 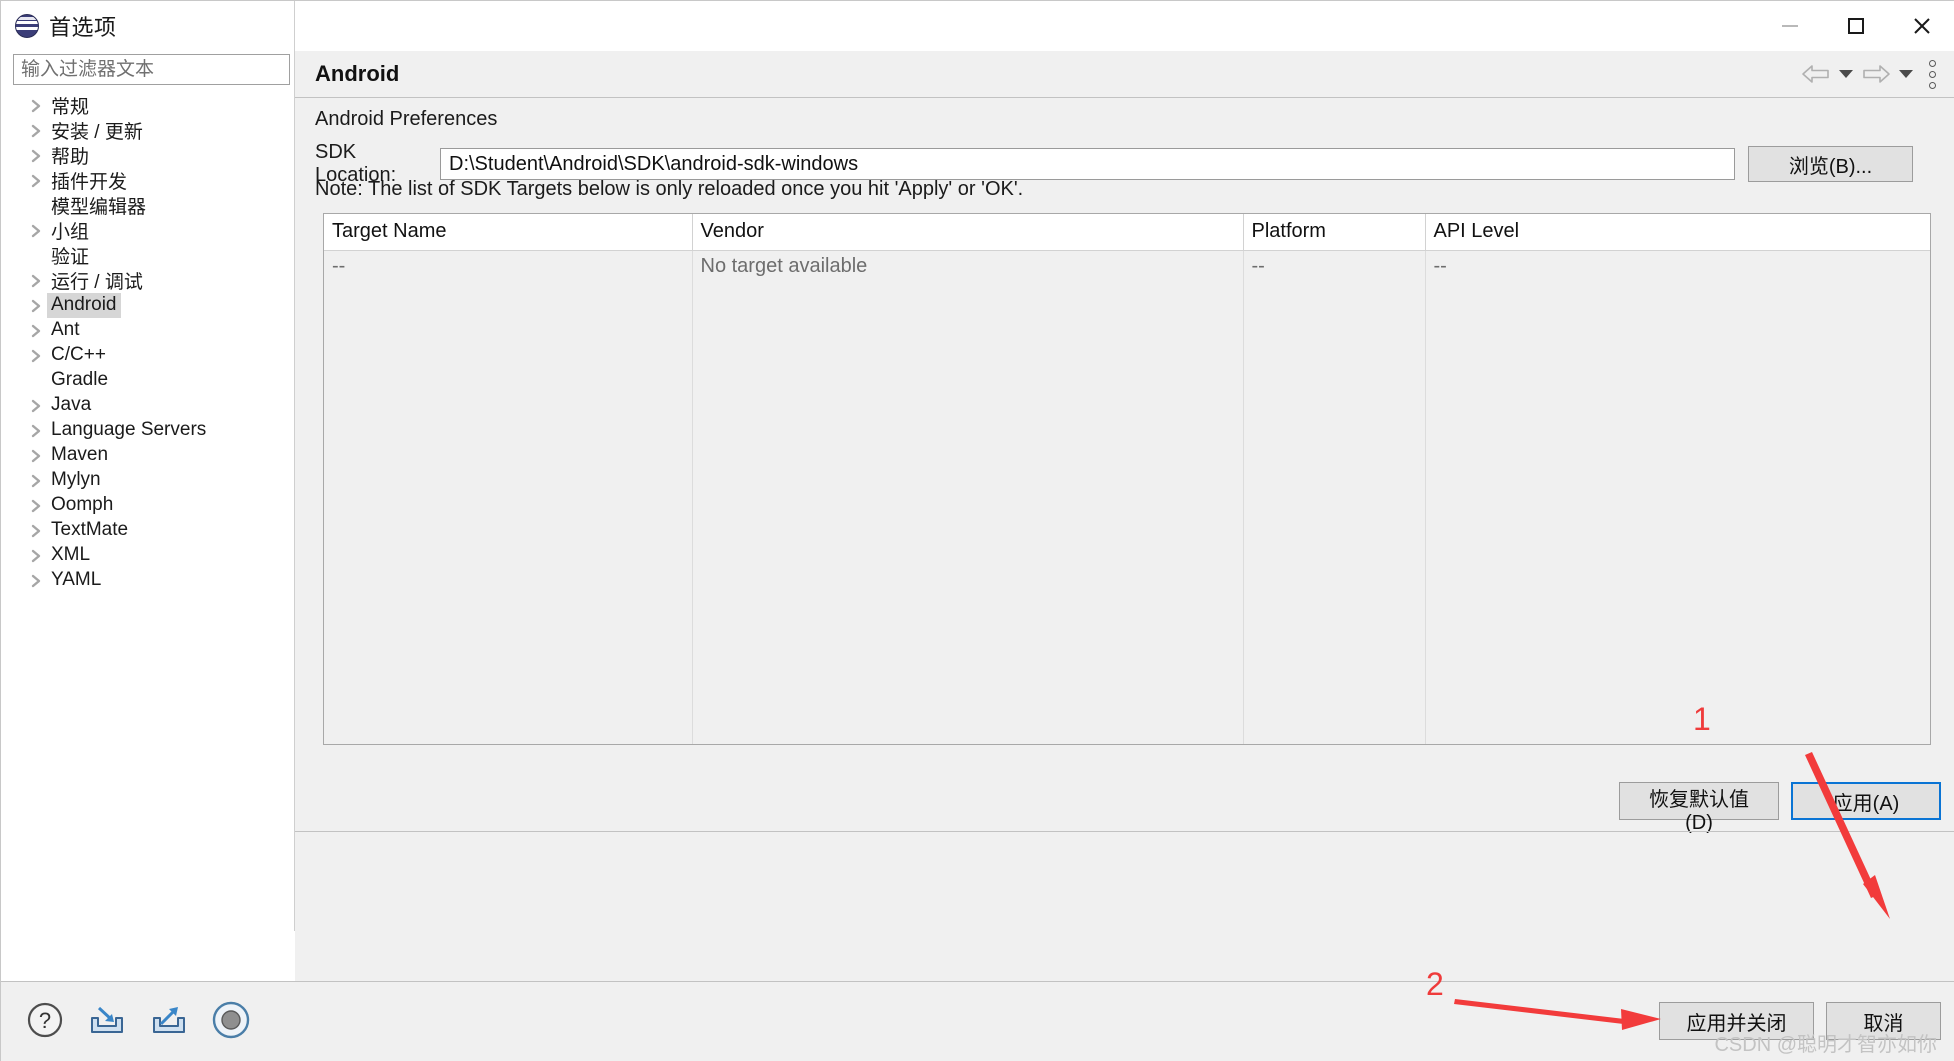 What do you see at coordinates (152, 255) in the screenshot?
I see `sidebar-item-: 验证` at bounding box center [152, 255].